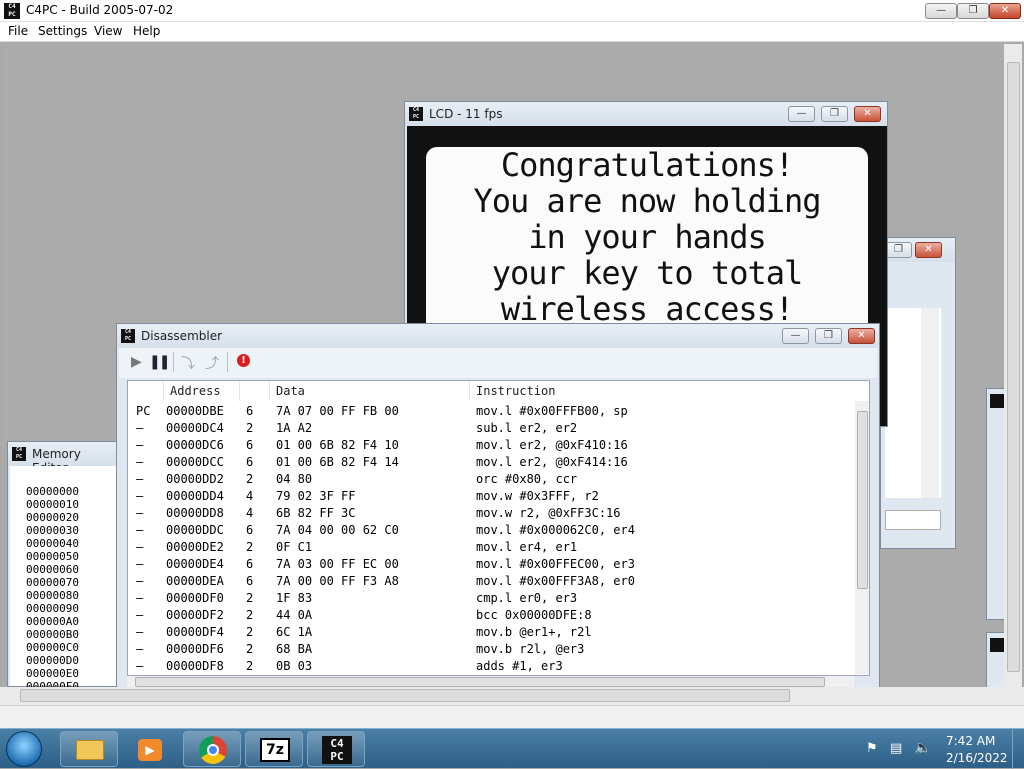  I want to click on disassembly-row: – 00000DE2 2 0F C1 mov.l er4, er1, so click(498, 547).